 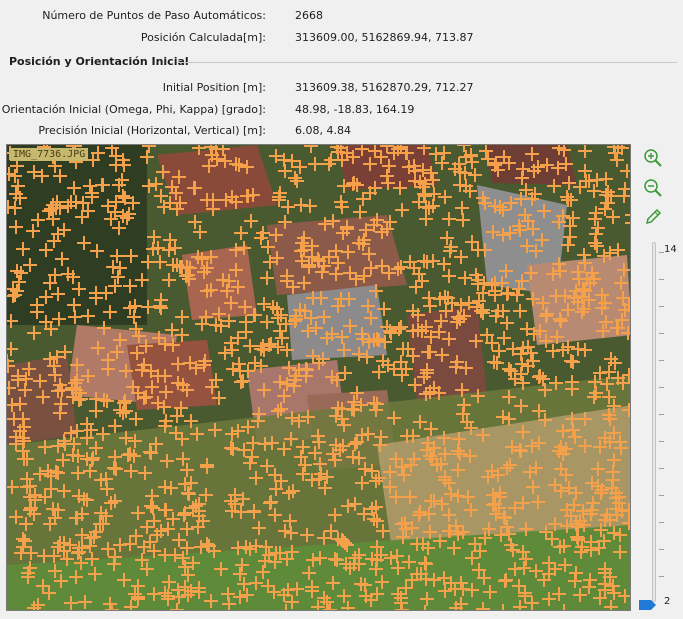 I want to click on zoom-slider-track, so click(x=654, y=422).